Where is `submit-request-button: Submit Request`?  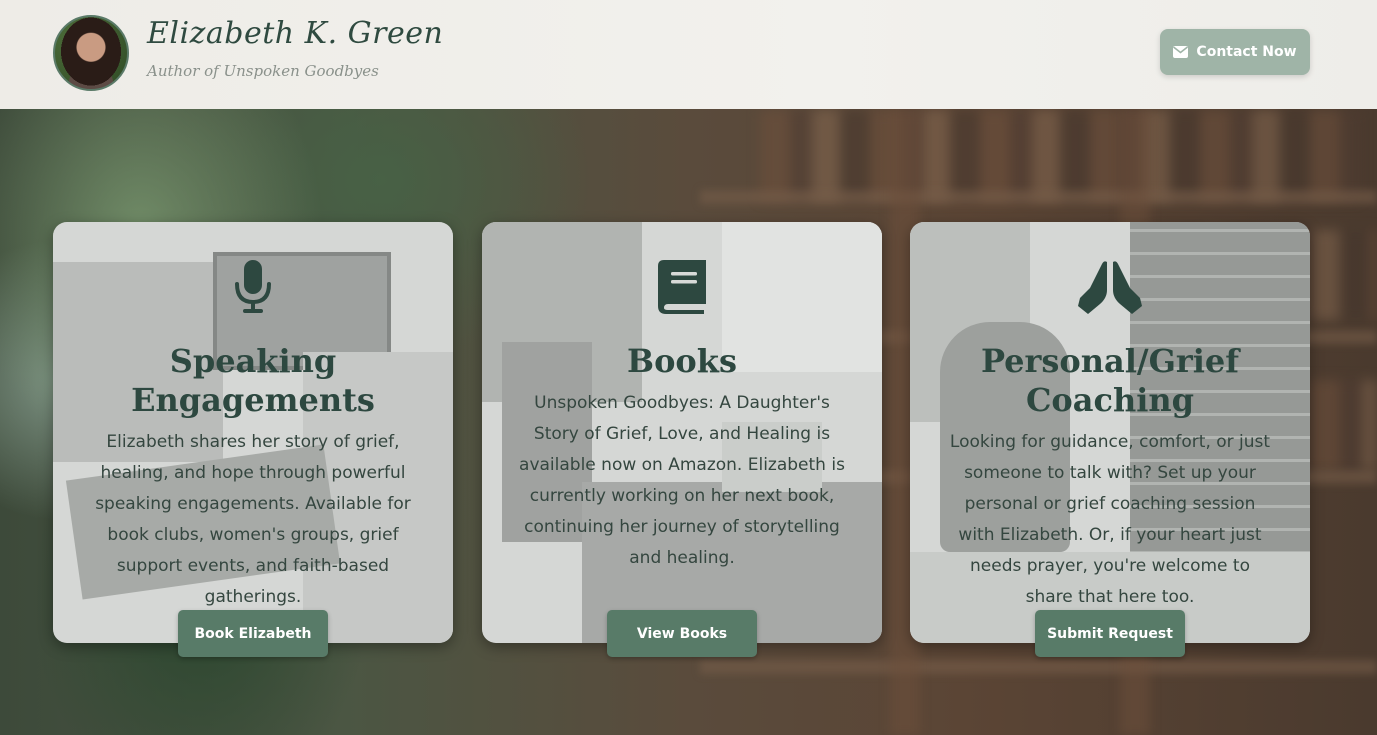
submit-request-button: Submit Request is located at coordinates (1110, 633).